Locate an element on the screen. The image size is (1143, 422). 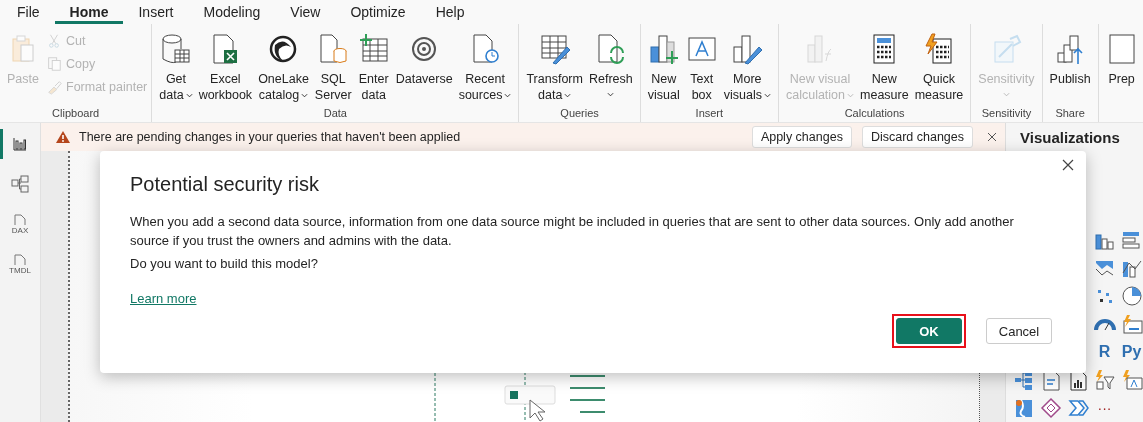
lightning-calculator-icon is located at coordinates (939, 49).